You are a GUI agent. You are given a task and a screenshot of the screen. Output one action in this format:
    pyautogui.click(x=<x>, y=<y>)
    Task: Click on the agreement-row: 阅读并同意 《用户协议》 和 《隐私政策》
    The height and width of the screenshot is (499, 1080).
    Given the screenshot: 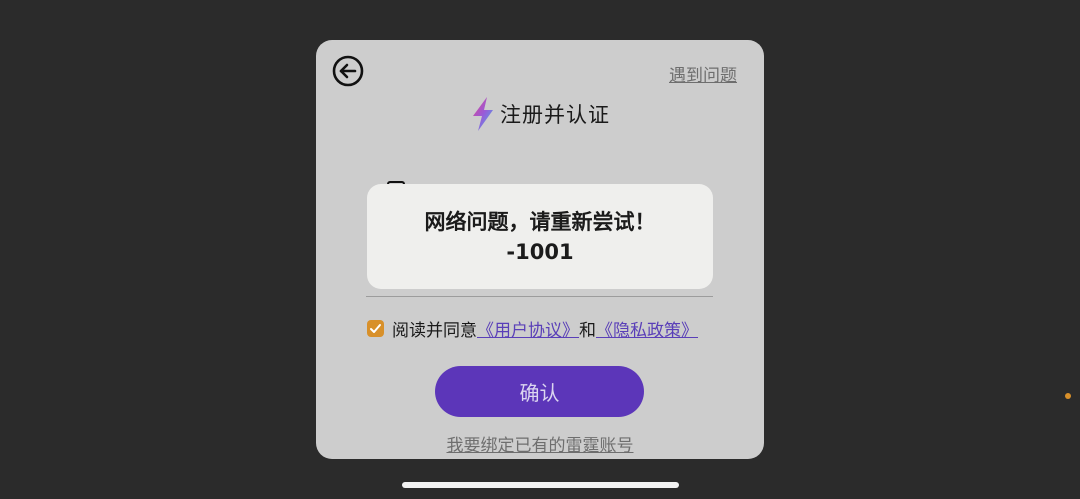 What is the action you would take?
    pyautogui.click(x=532, y=328)
    